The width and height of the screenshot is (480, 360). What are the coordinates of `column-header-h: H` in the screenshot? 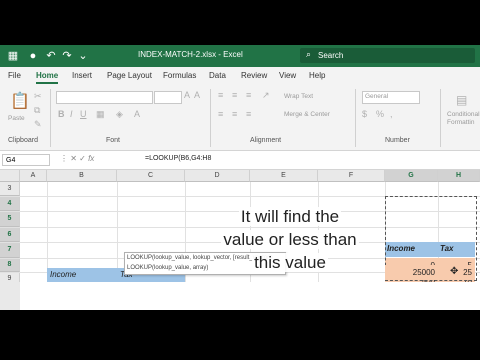 It's located at (459, 176).